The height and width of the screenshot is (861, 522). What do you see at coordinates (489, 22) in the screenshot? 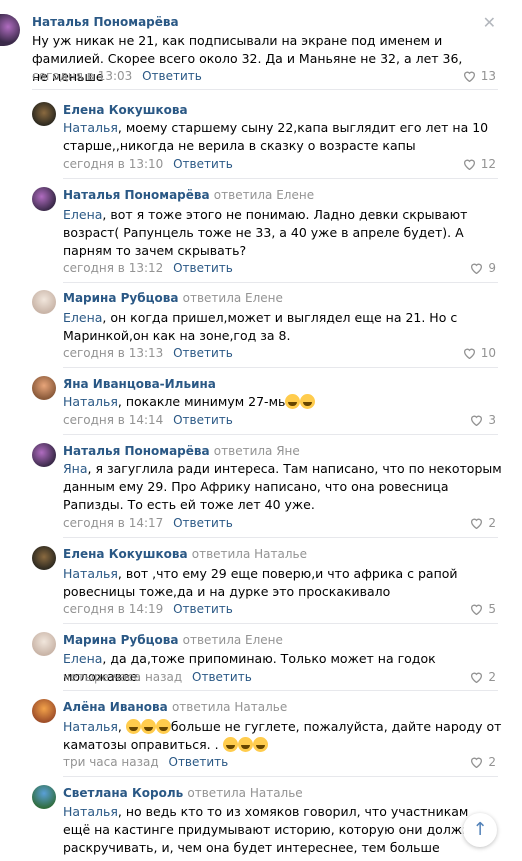
I see `close-icon: ✕` at bounding box center [489, 22].